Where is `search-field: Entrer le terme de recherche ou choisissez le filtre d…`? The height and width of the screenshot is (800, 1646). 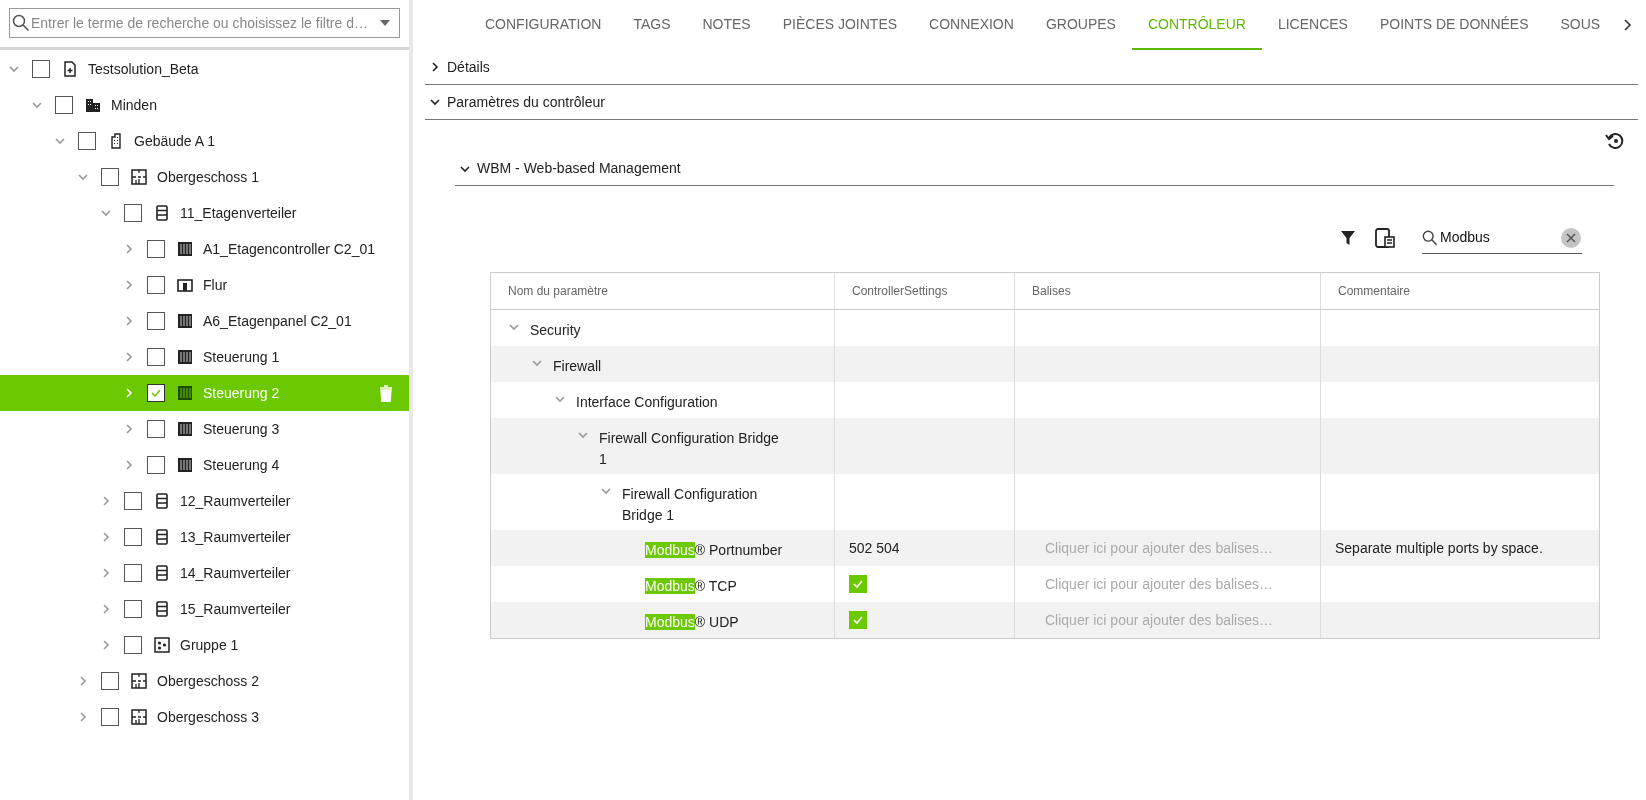
search-field: Entrer le terme de recherche ou choisissez le filtre d… is located at coordinates (204, 23).